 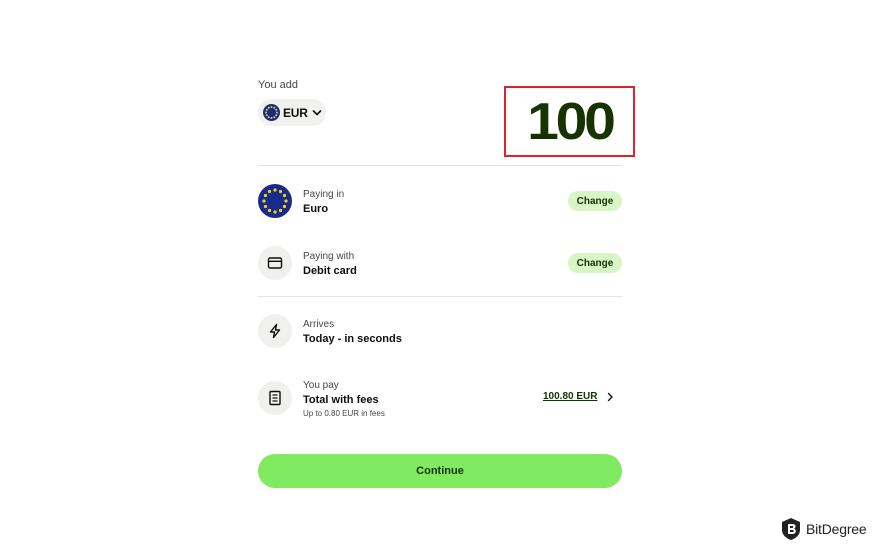 I want to click on fee-note: Up to 0.80 EUR in fees, so click(x=344, y=413).